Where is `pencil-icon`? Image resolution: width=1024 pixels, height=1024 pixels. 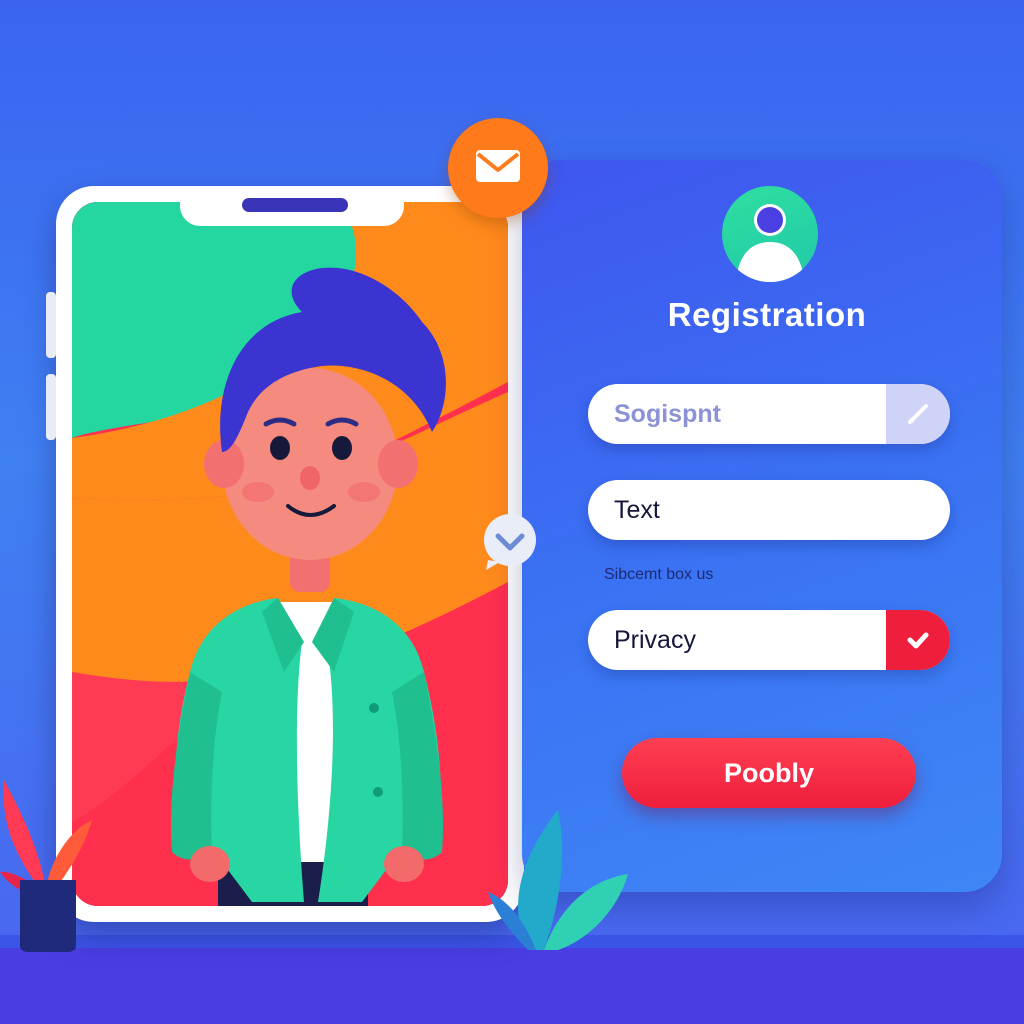
pencil-icon is located at coordinates (918, 414).